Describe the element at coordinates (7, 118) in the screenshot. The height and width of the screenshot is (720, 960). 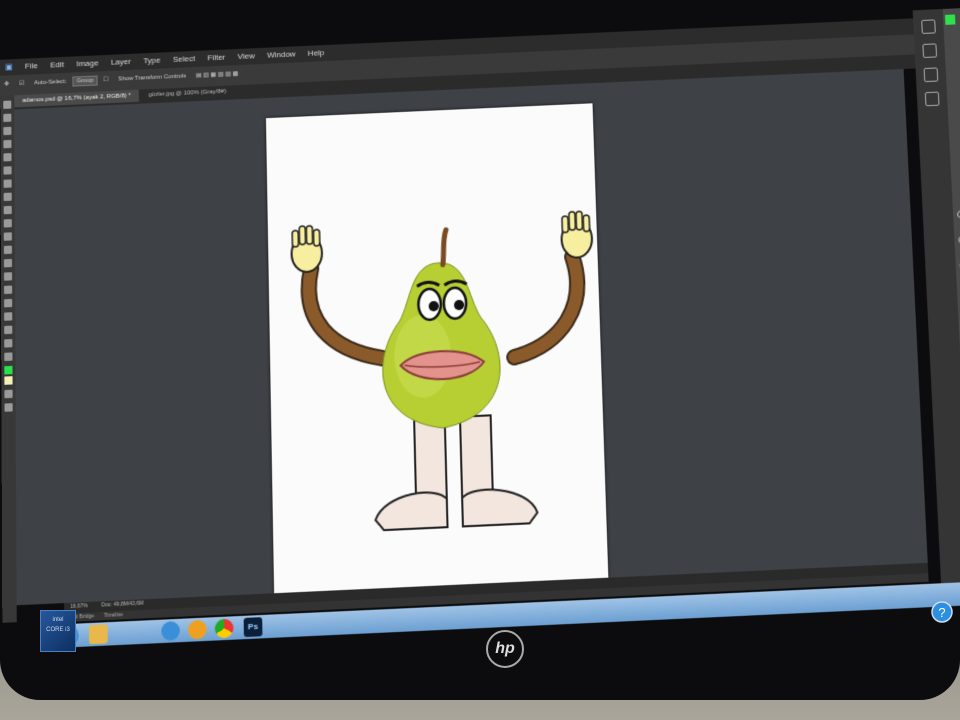
I see `marquee-tool-icon` at that location.